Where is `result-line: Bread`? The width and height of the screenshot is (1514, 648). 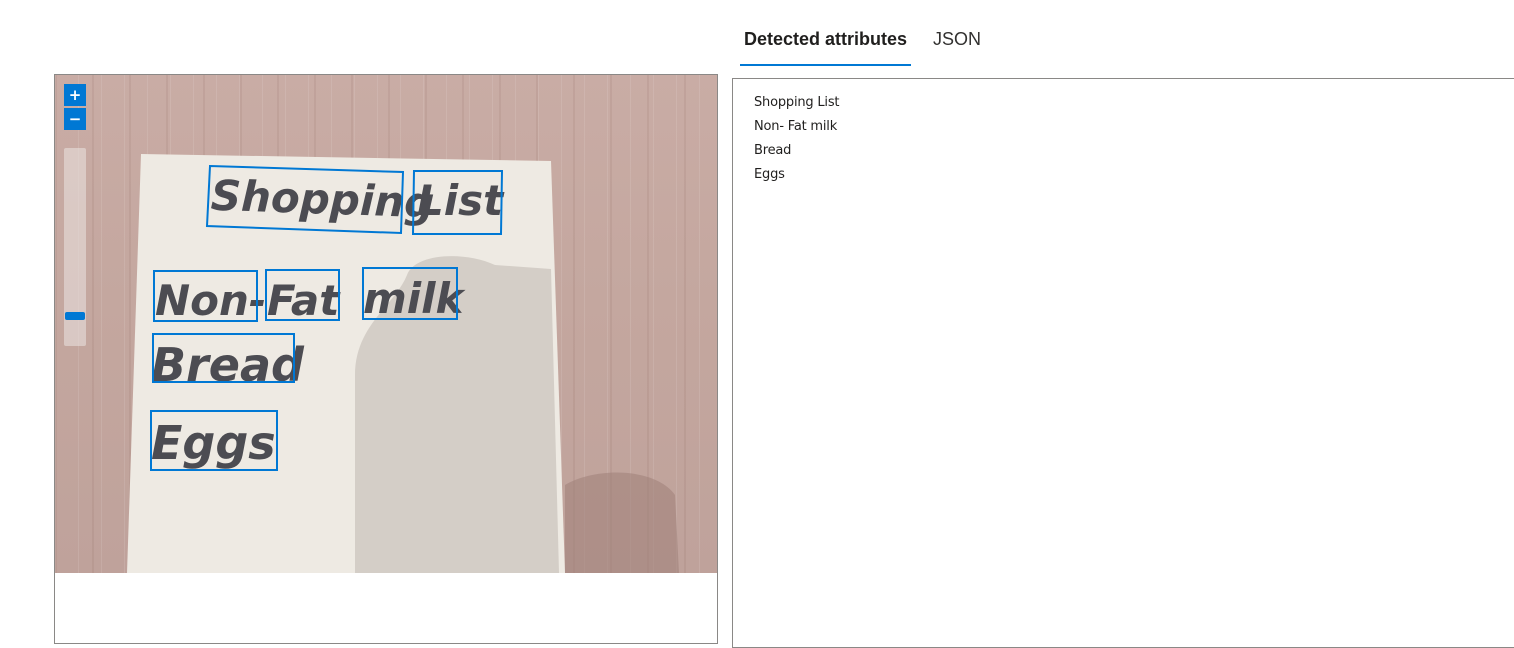 result-line: Bread is located at coordinates (773, 150).